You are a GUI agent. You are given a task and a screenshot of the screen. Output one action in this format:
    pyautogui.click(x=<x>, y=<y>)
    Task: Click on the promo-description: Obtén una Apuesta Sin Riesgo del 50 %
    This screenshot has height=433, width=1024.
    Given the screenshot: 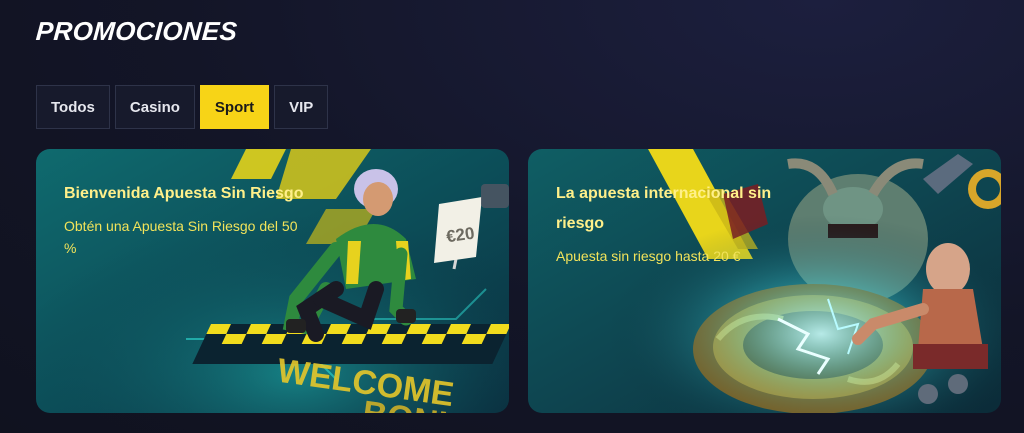 What is the action you would take?
    pyautogui.click(x=181, y=237)
    